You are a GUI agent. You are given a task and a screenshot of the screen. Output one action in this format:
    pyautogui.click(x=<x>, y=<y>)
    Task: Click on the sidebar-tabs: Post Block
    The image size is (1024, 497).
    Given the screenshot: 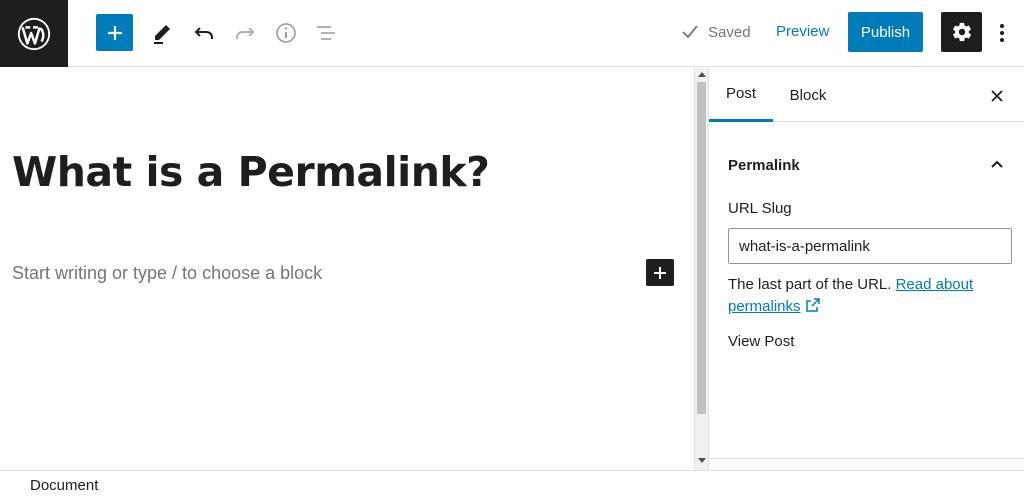 What is the action you would take?
    pyautogui.click(x=866, y=95)
    